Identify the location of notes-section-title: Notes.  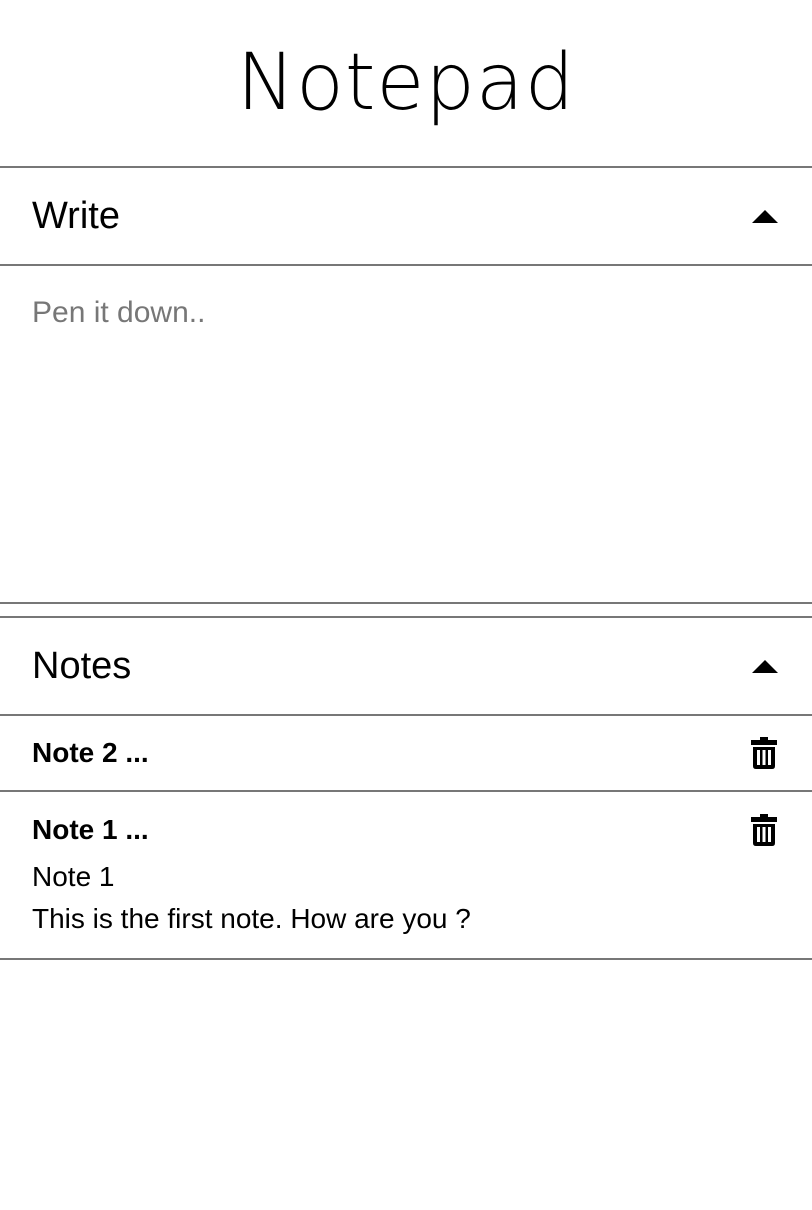
(82, 665).